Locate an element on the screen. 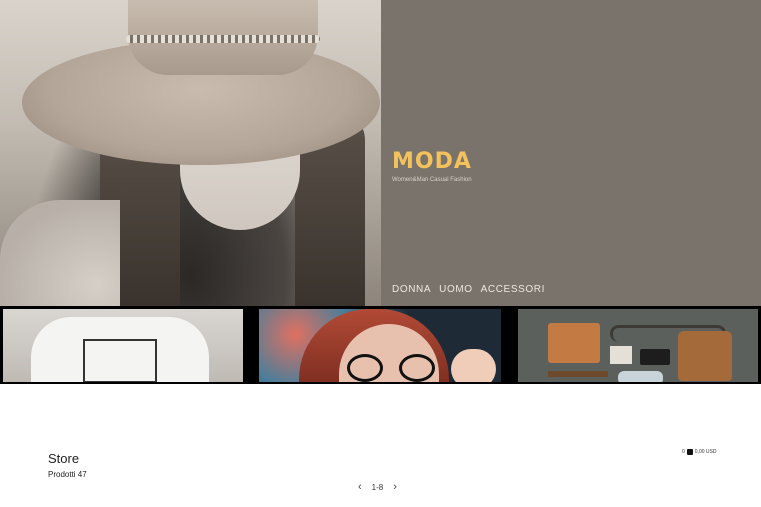 The image size is (761, 507). bag-image is located at coordinates (705, 356).